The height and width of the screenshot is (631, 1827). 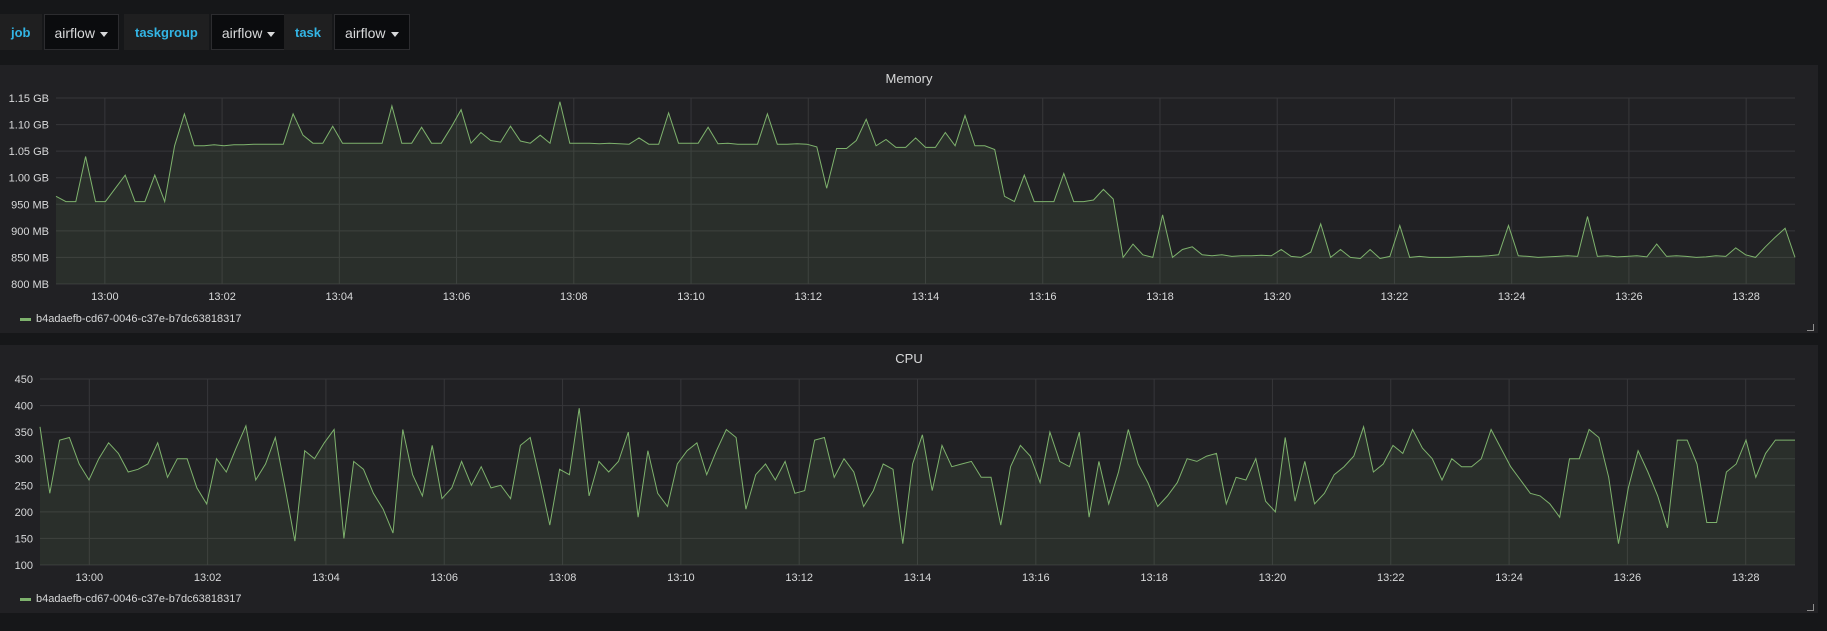 I want to click on y-tick-label: 1.05 GB, so click(x=29, y=152).